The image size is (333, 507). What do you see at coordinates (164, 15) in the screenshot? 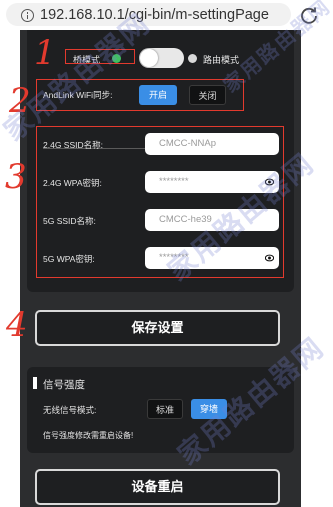
I see `url-text: 192.168.10.1/cgi-bin/m-settingPage` at bounding box center [164, 15].